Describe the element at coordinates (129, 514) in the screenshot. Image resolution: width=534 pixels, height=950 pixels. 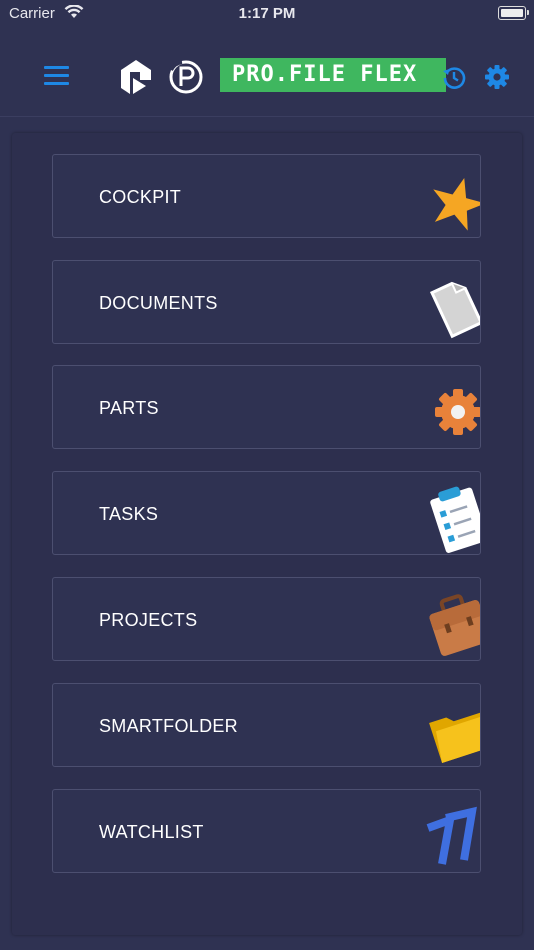
I see `menu-item-label: TASKS` at that location.